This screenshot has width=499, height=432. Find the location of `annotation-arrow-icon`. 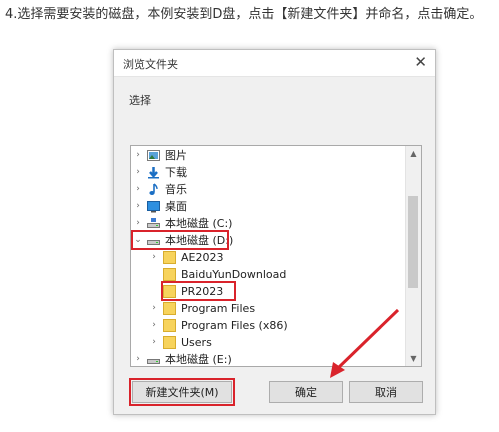

annotation-arrow-icon is located at coordinates (365, 343).